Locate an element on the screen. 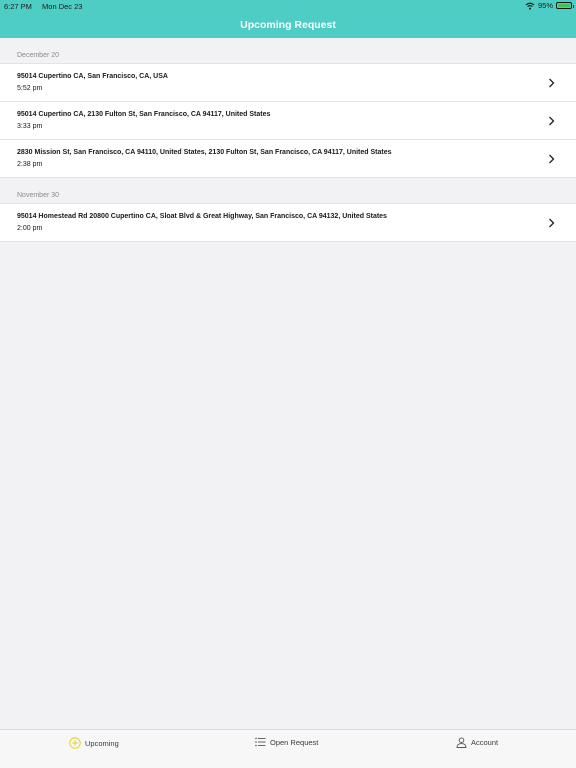 The height and width of the screenshot is (768, 576). page-title: Upcoming Request is located at coordinates (288, 25).